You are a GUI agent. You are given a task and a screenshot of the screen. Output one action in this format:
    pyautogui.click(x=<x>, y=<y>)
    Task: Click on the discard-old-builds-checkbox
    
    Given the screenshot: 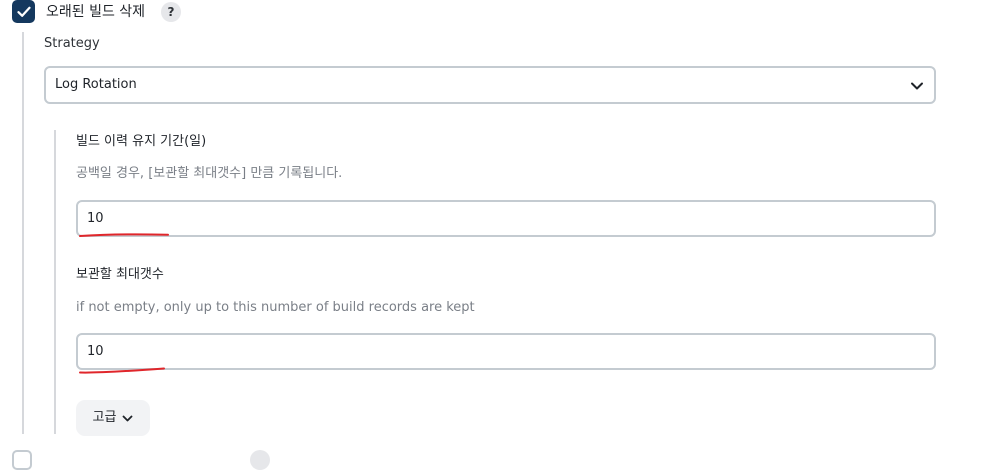 What is the action you would take?
    pyautogui.click(x=23, y=11)
    